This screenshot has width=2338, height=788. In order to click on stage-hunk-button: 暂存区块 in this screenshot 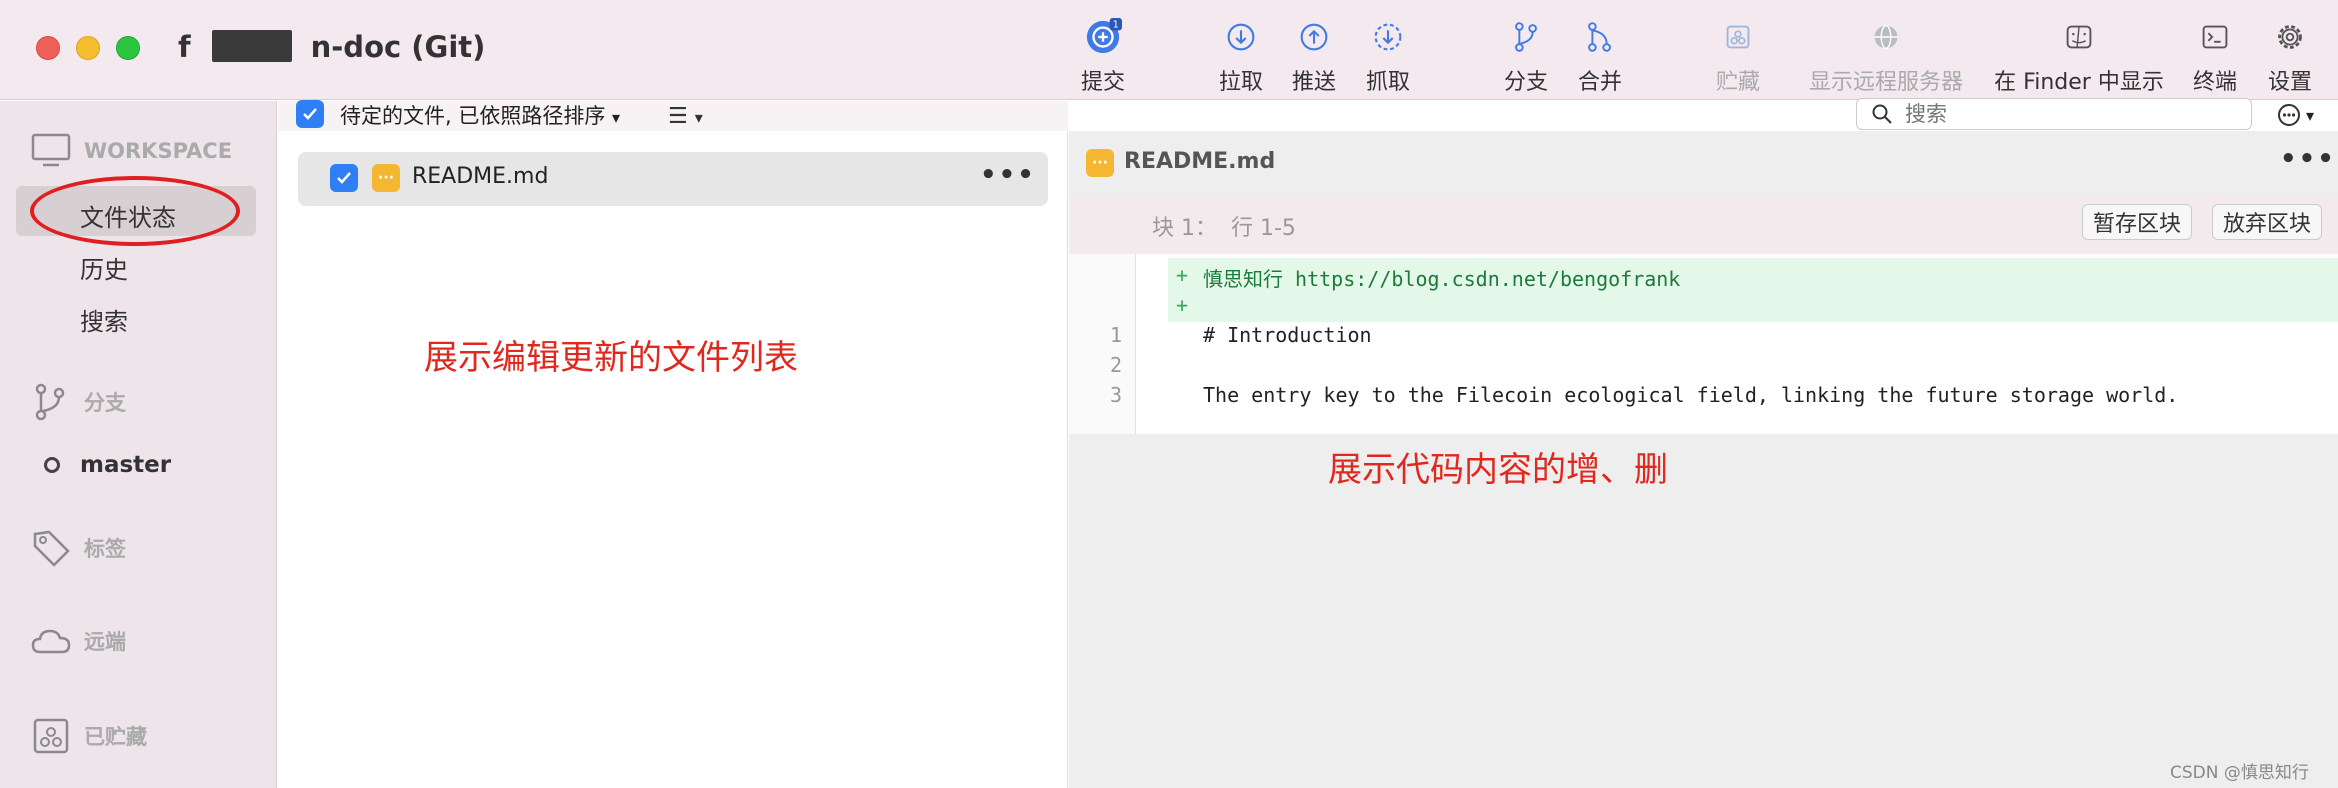, I will do `click(2137, 222)`.